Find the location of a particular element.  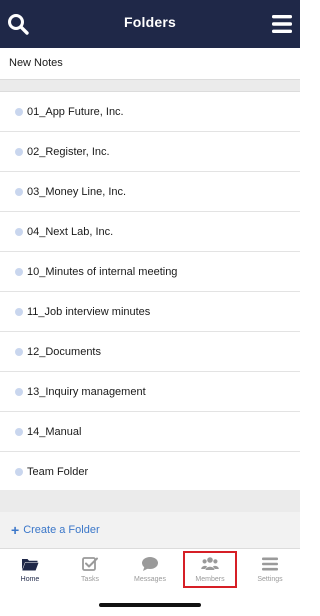

folder-label: 10_Minutes of internal meeting is located at coordinates (102, 271).